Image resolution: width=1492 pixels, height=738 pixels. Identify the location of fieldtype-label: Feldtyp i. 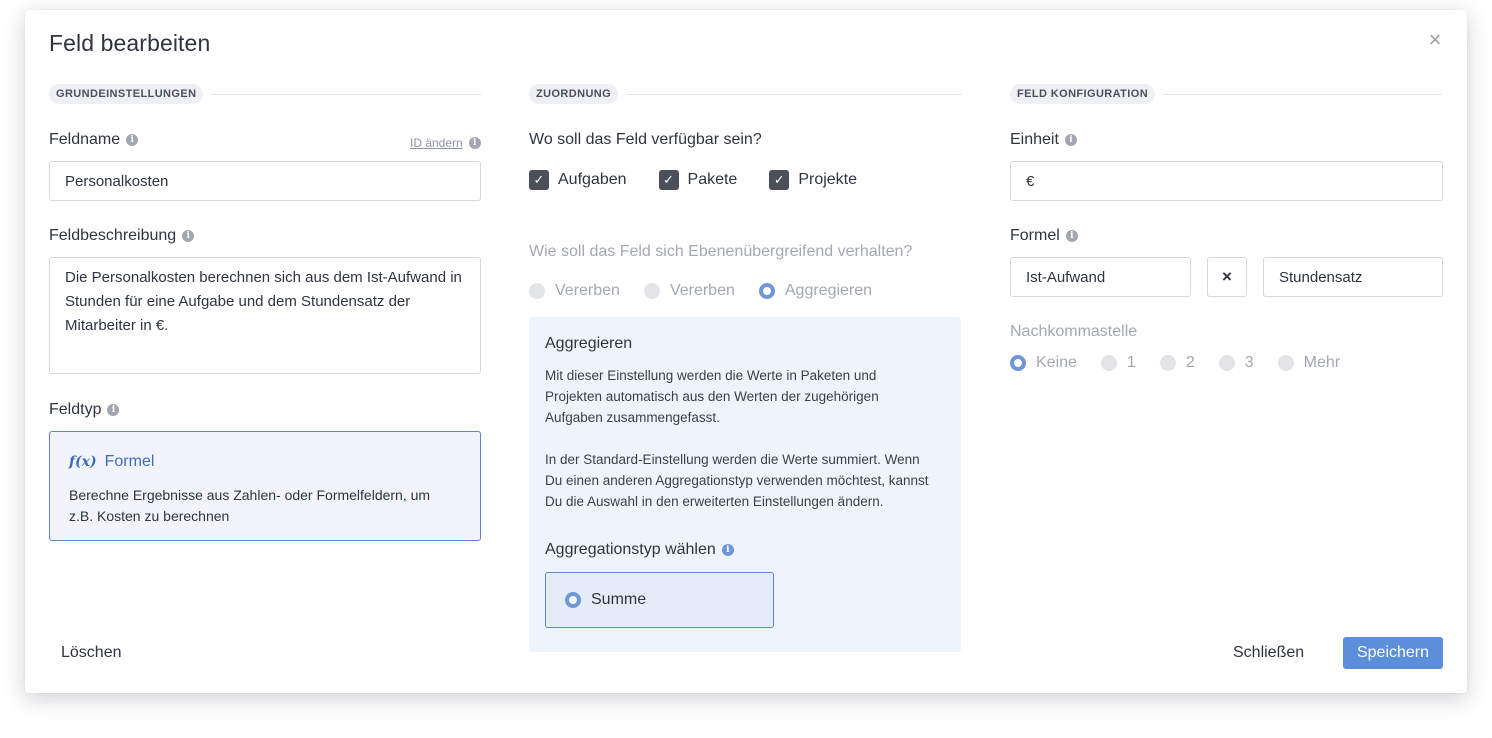
(84, 410).